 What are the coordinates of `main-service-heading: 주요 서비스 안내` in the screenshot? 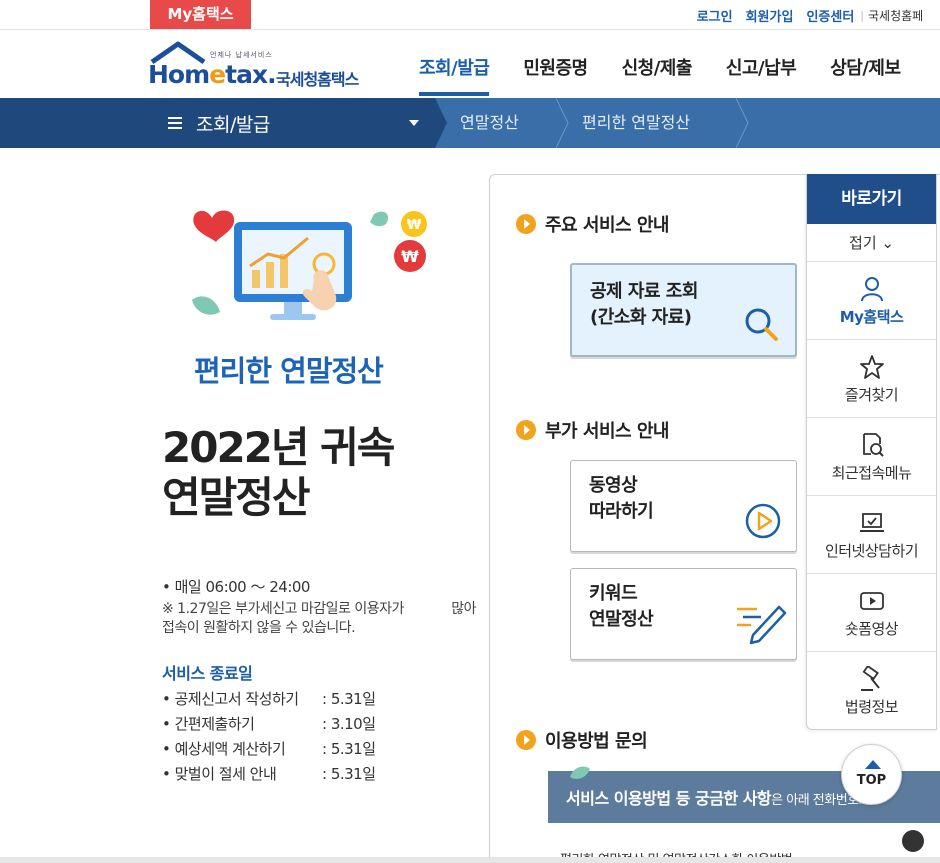 It's located at (592, 224).